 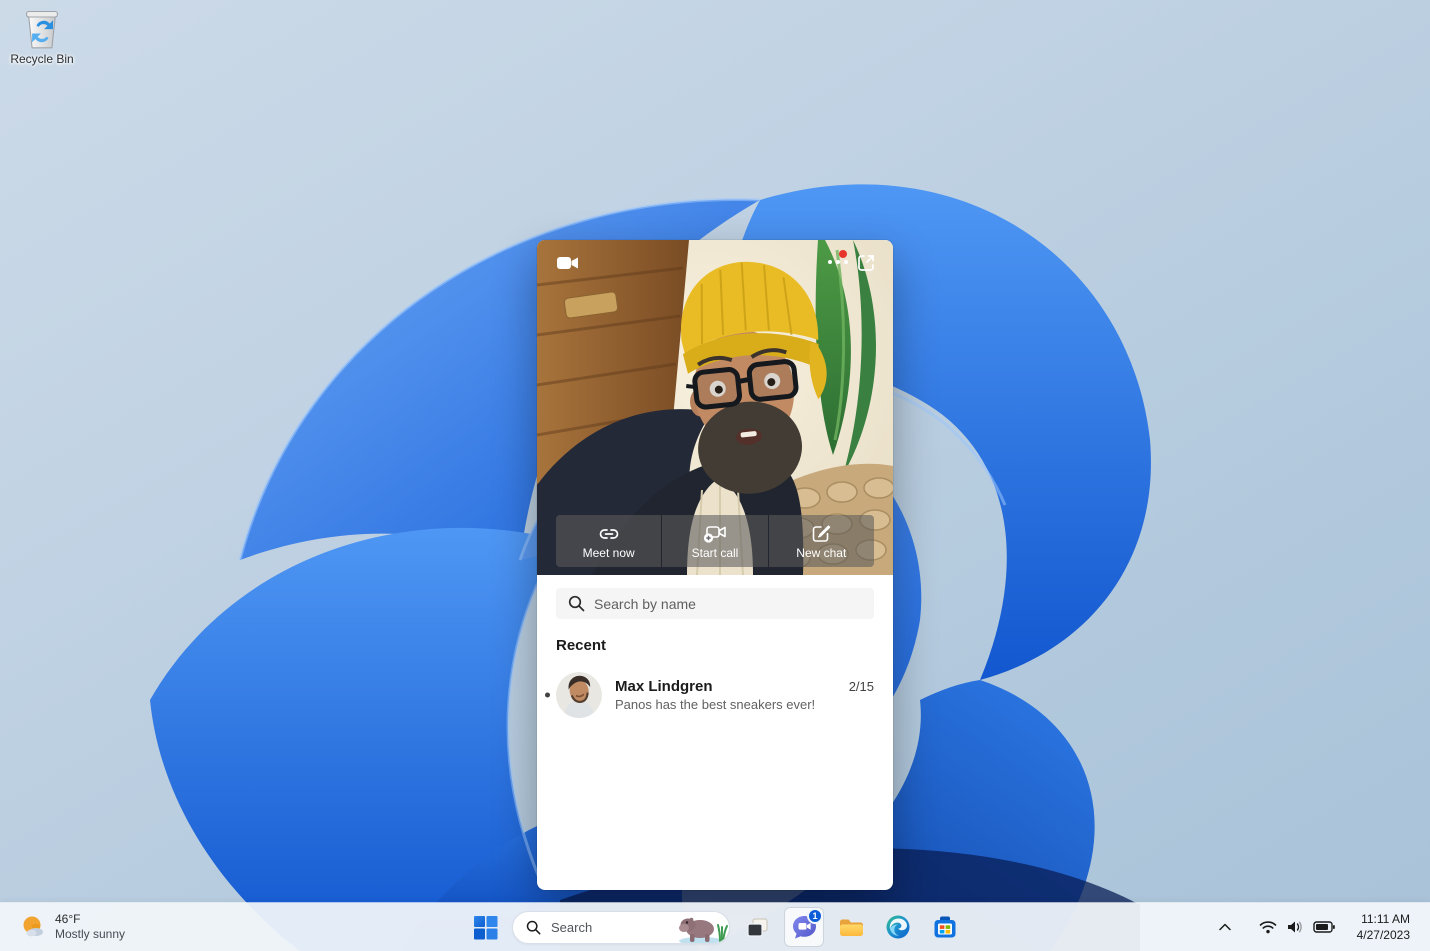 I want to click on start-call-button: Start call, so click(x=715, y=541).